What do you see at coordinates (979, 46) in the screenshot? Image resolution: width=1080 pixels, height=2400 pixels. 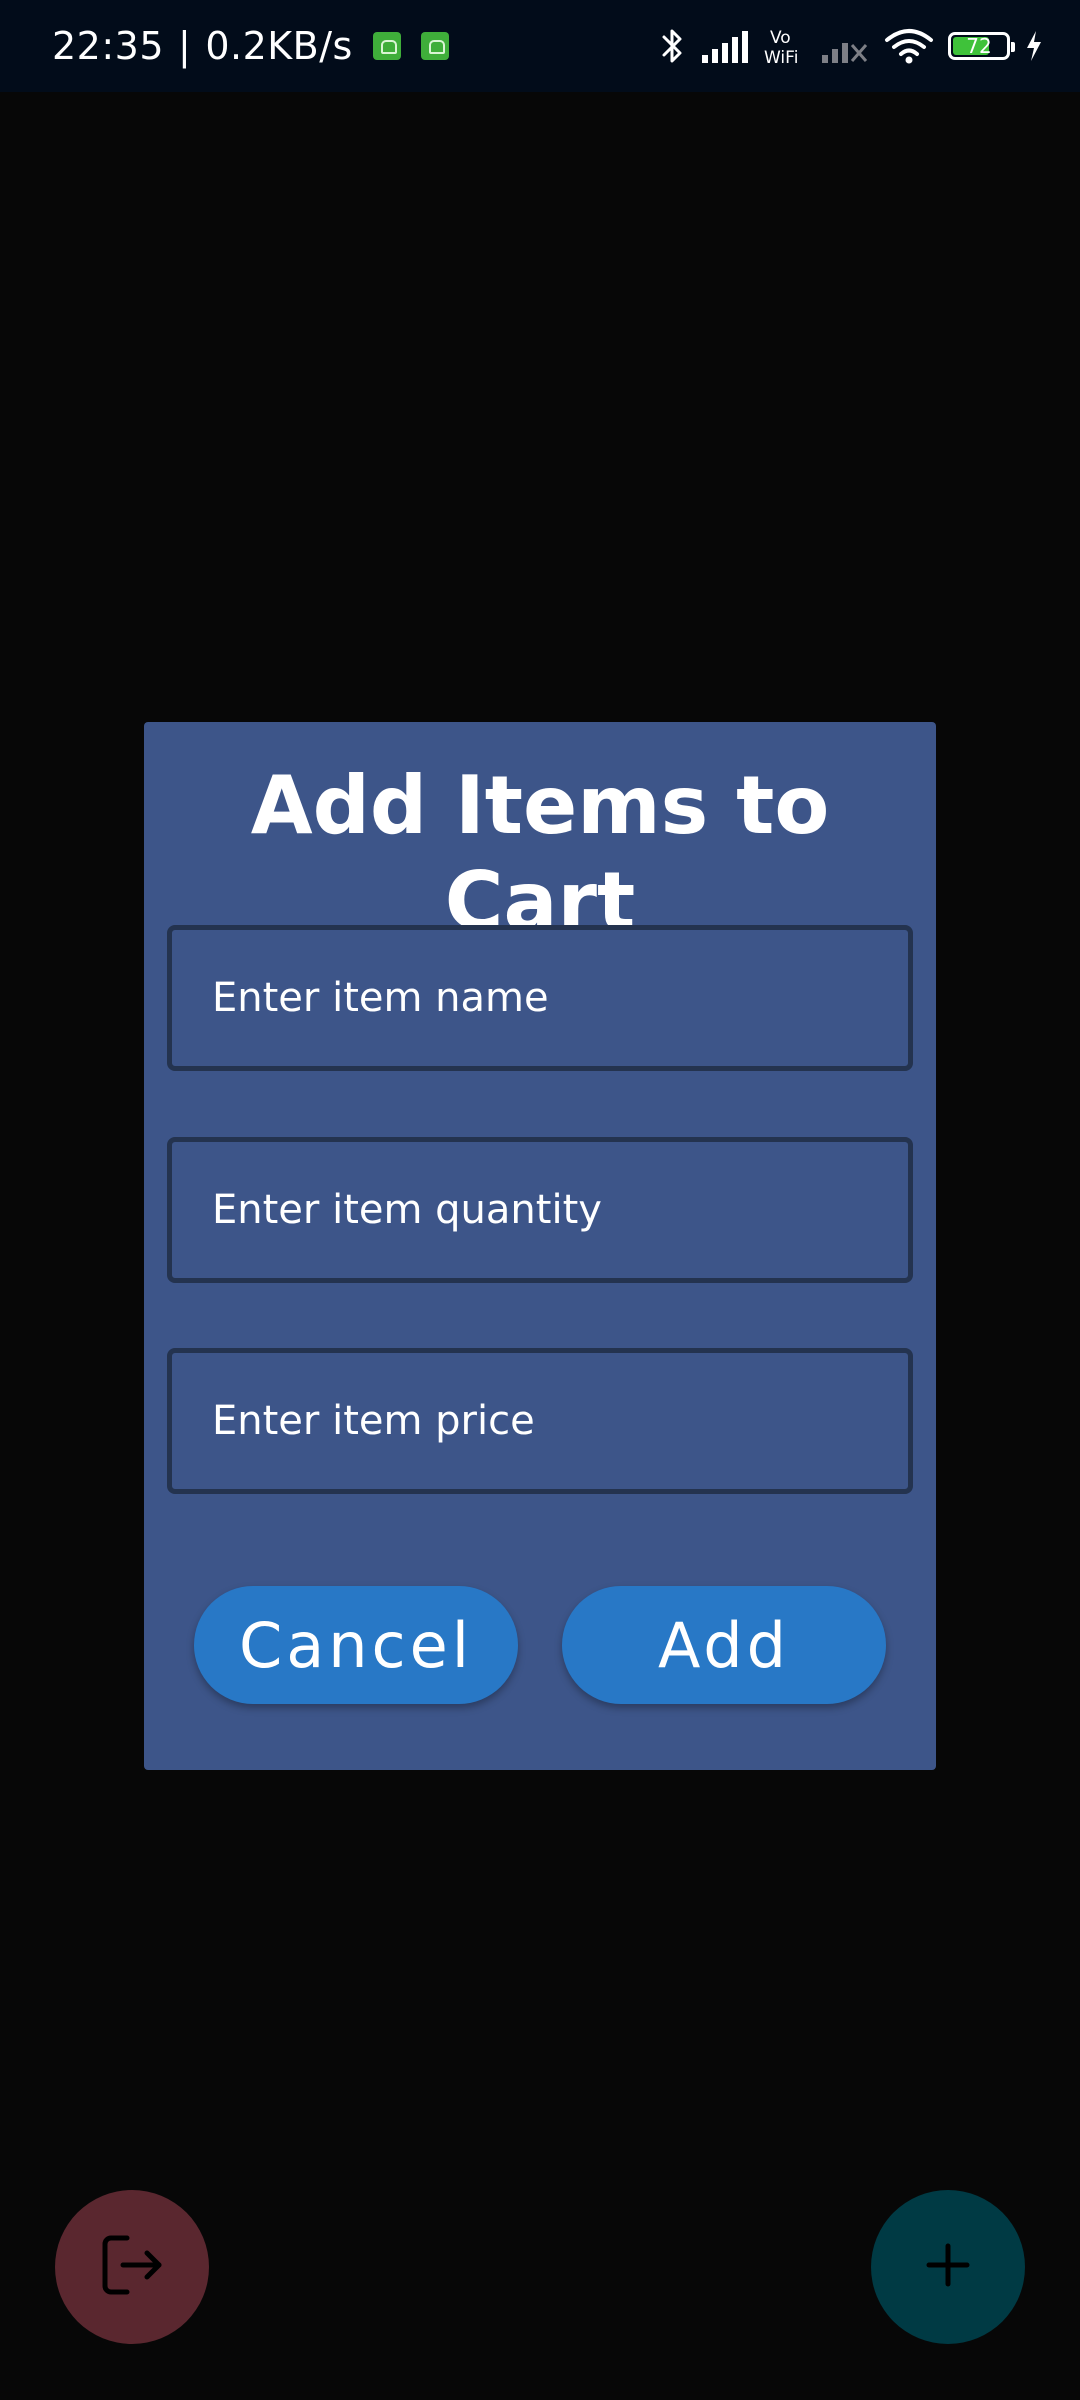 I see `battery-level: 72` at bounding box center [979, 46].